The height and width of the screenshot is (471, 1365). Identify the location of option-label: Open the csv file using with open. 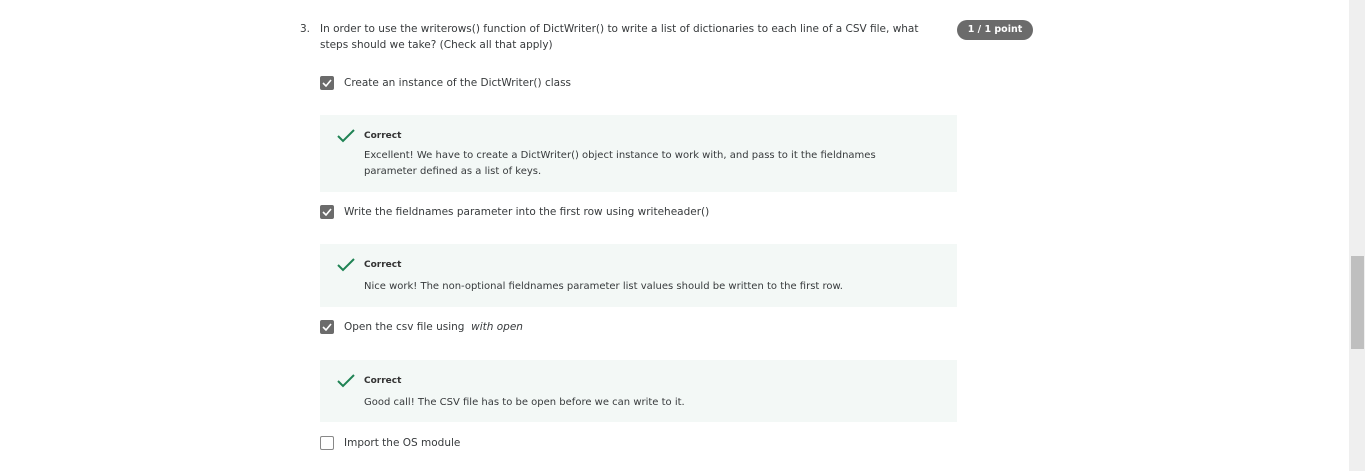
(433, 327).